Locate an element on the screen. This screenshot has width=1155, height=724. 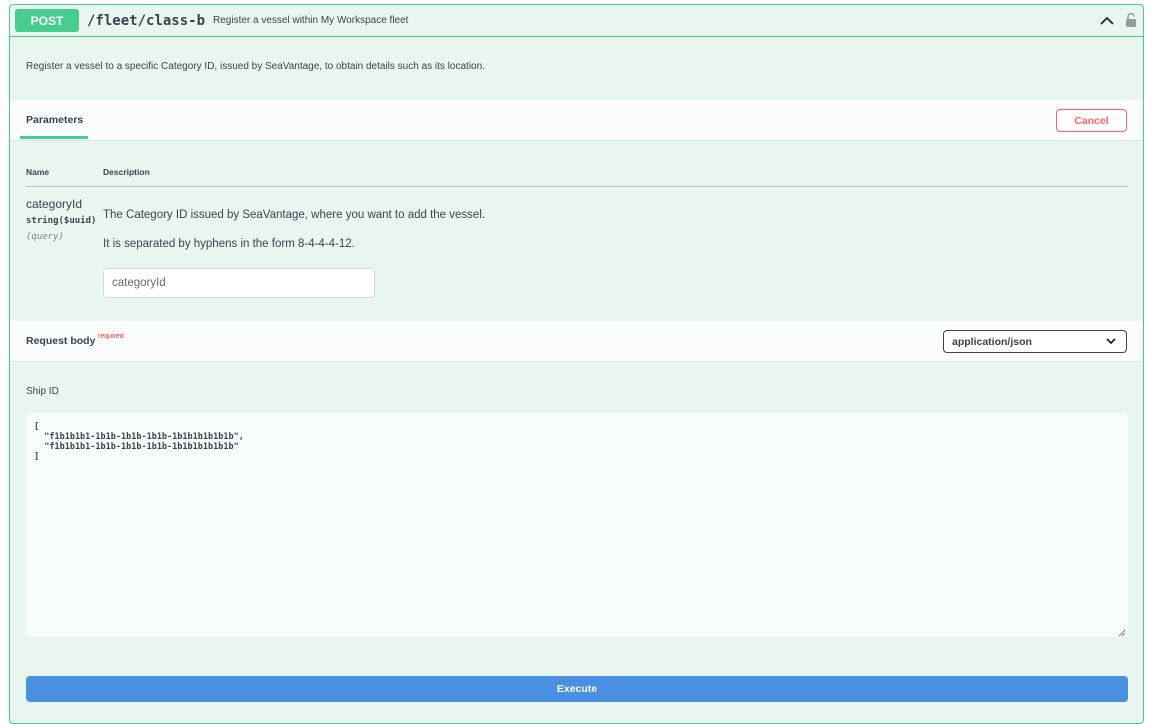
category-id-input is located at coordinates (239, 283).